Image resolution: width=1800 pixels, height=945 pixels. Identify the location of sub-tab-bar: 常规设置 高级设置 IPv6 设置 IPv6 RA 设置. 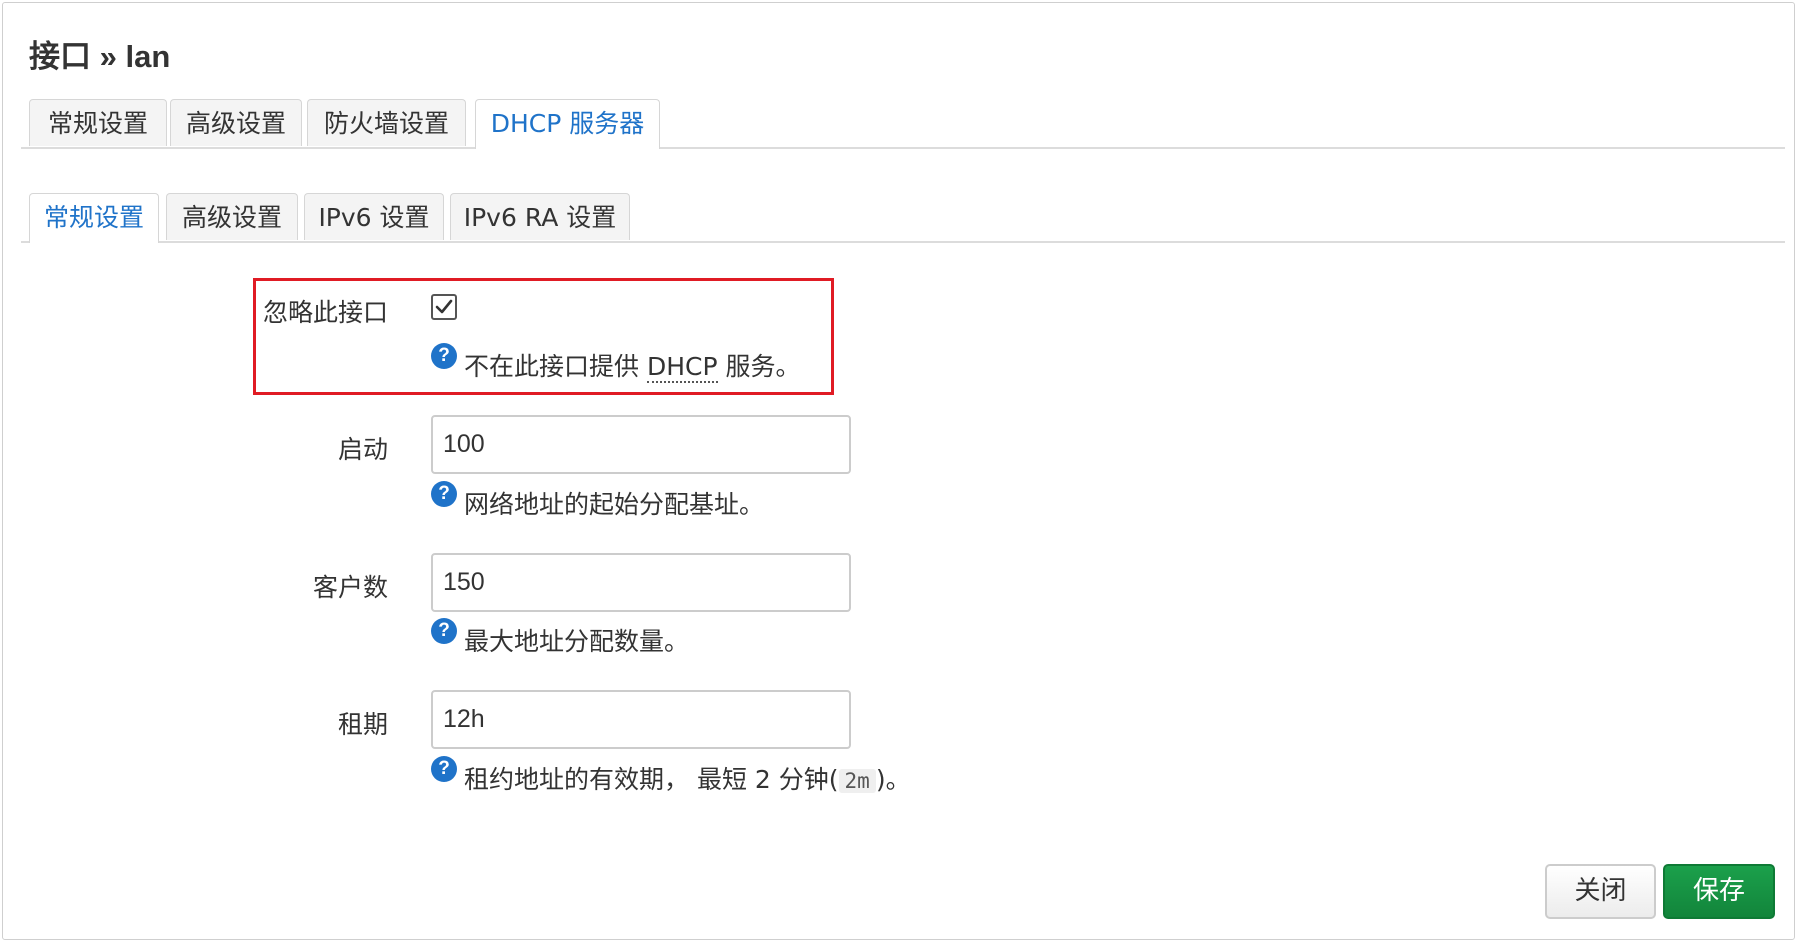
(903, 218).